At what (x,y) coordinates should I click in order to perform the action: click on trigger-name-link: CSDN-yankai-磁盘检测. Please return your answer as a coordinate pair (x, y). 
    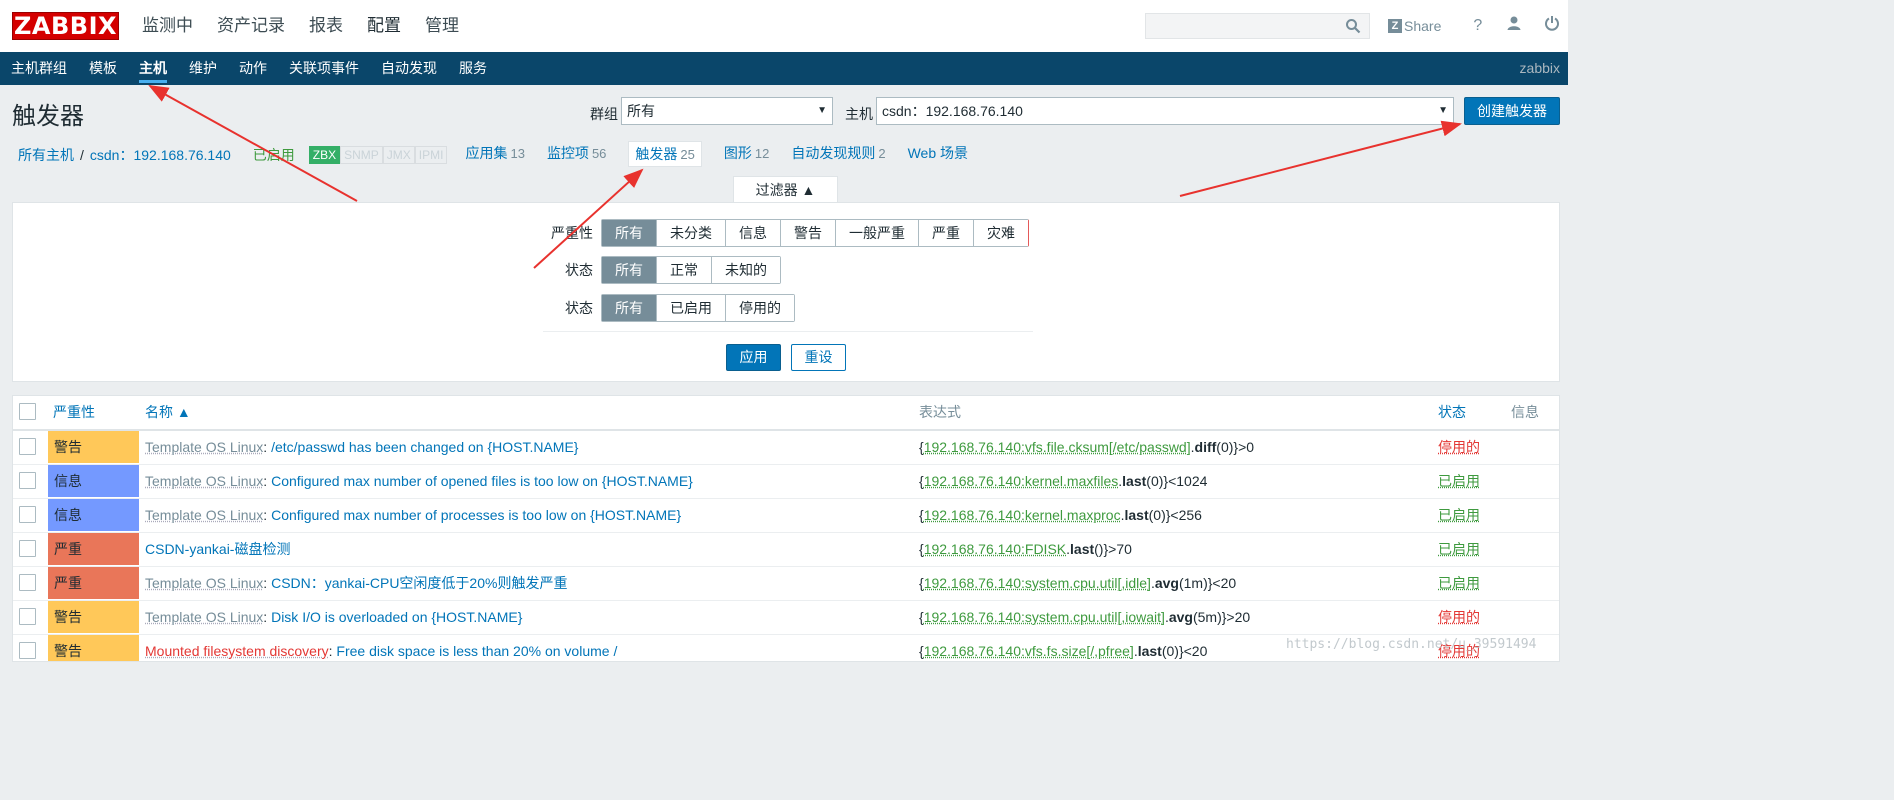
    Looking at the image, I should click on (217, 549).